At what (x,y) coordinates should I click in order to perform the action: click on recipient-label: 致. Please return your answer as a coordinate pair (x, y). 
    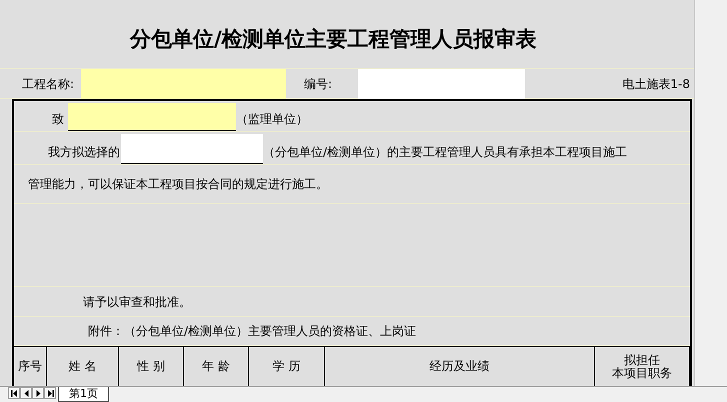
    Looking at the image, I should click on (58, 119).